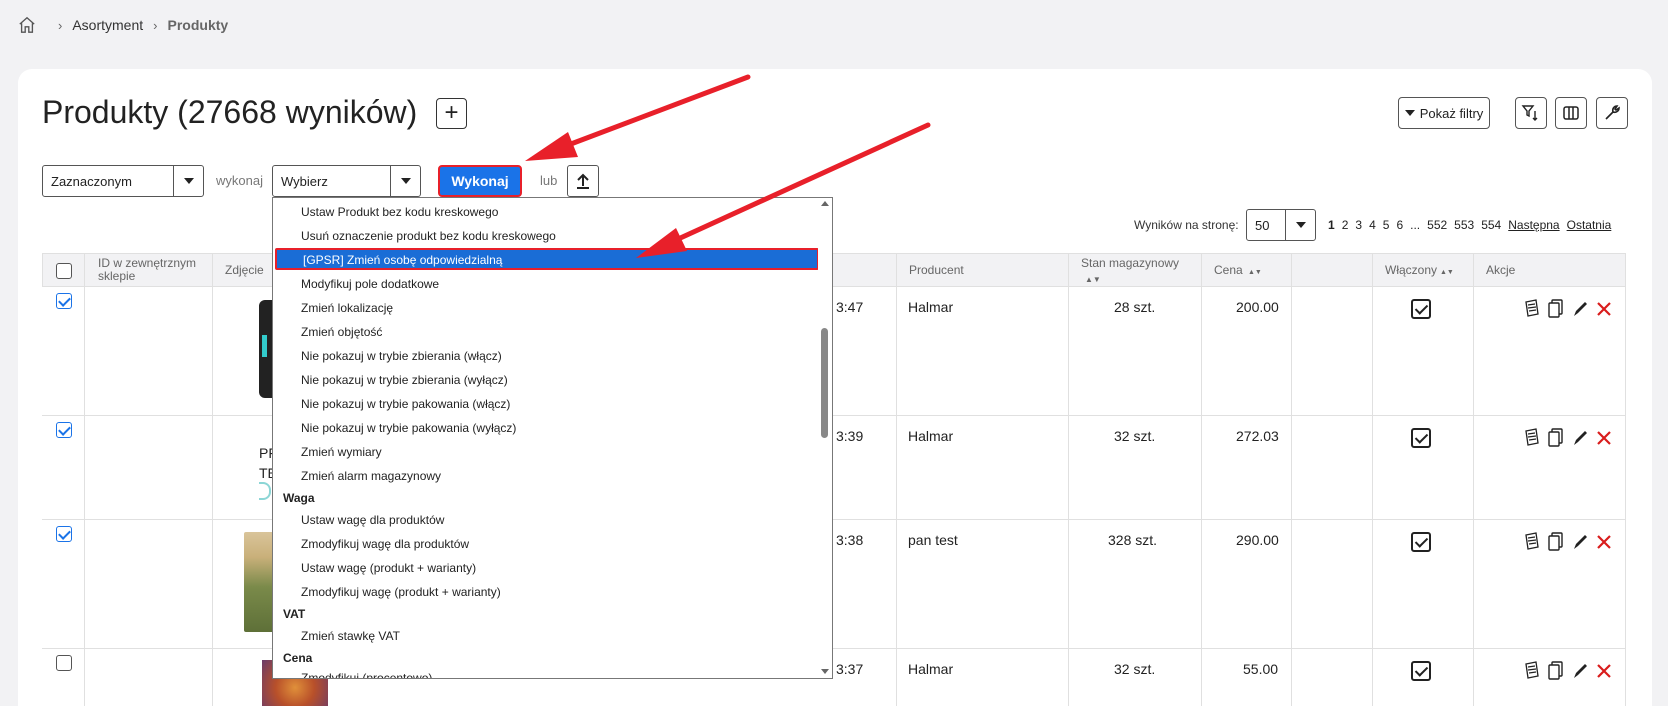  I want to click on page-2: 2, so click(1345, 225).